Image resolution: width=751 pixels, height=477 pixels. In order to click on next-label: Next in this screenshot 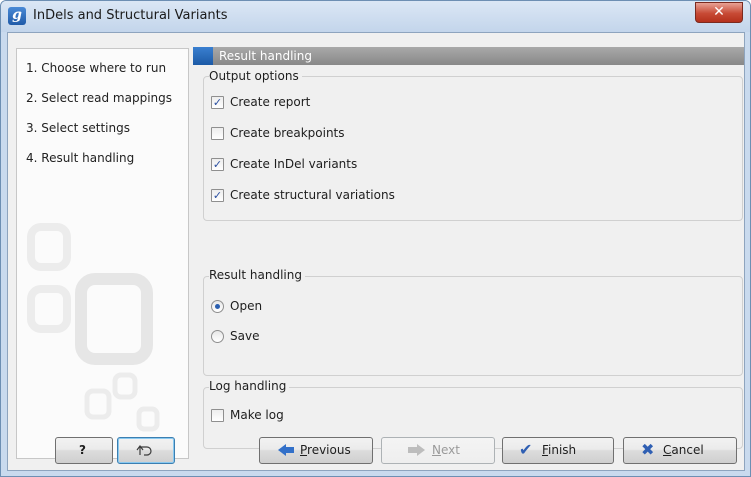, I will do `click(446, 450)`.